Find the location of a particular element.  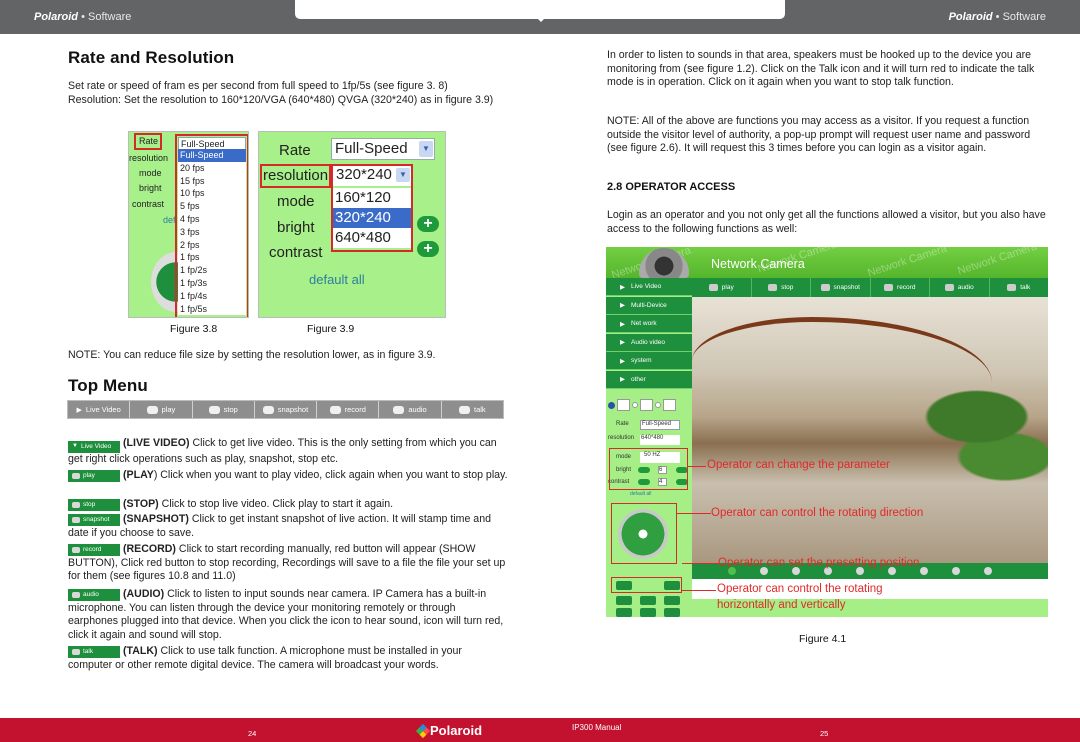

camera-icon is located at coordinates (825, 287).